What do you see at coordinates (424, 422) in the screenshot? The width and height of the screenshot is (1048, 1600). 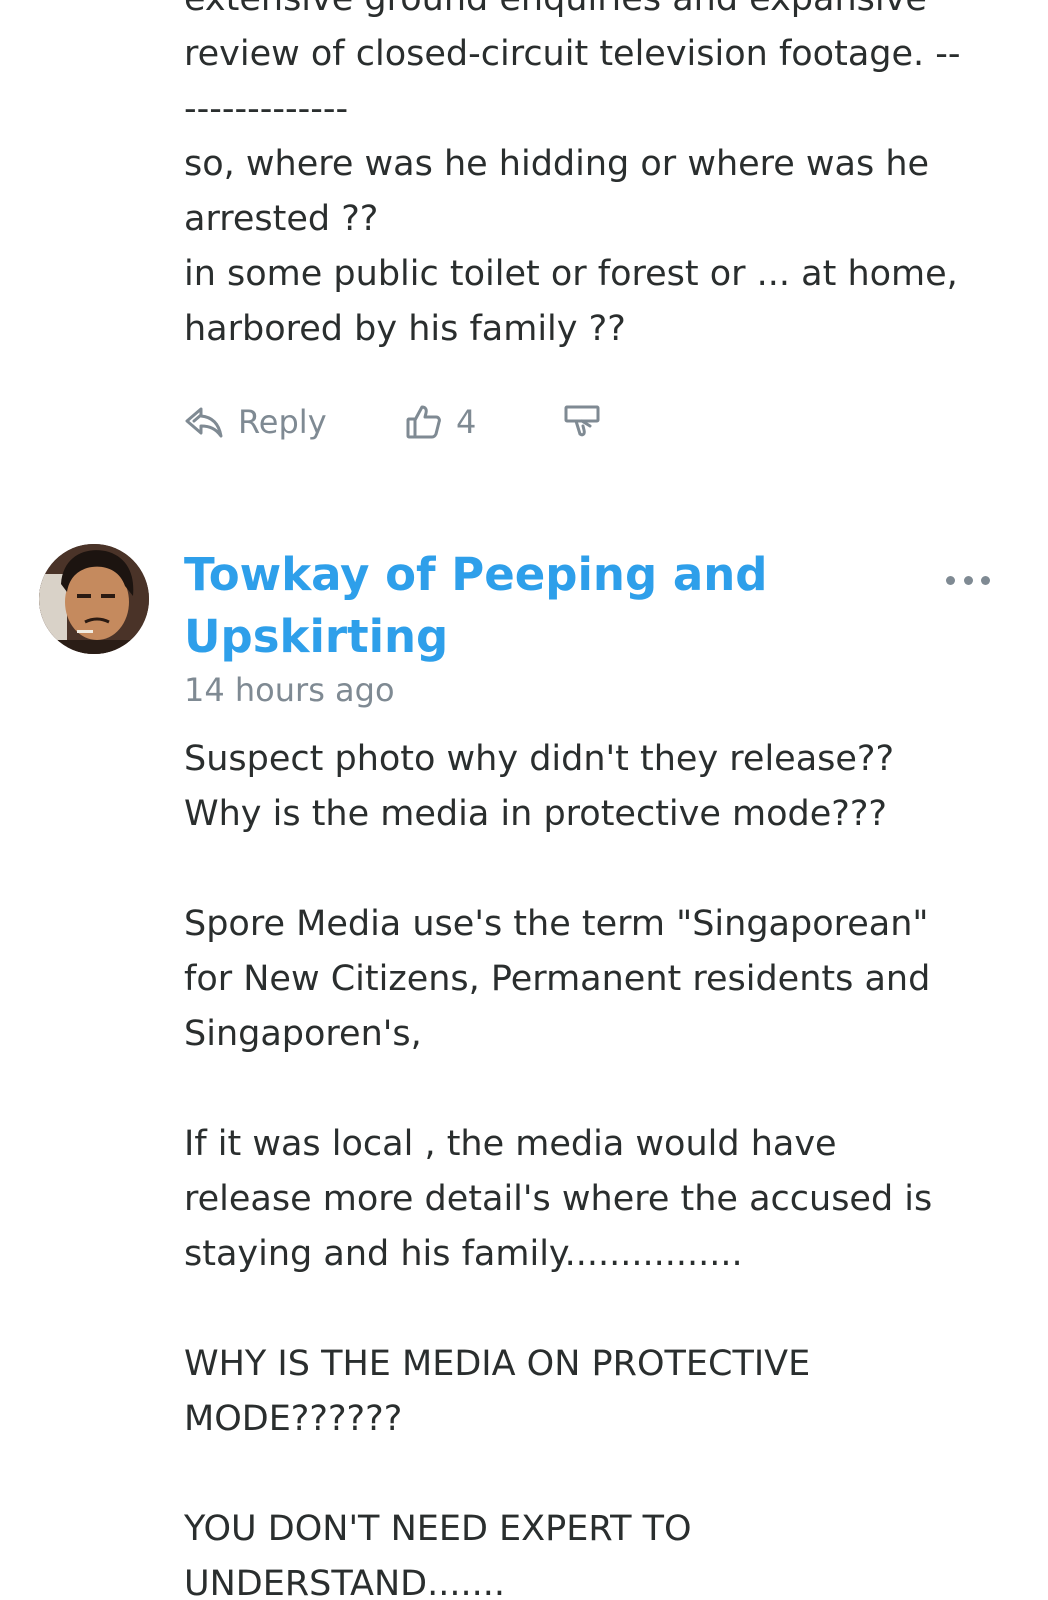 I see `thumbs-up-icon` at bounding box center [424, 422].